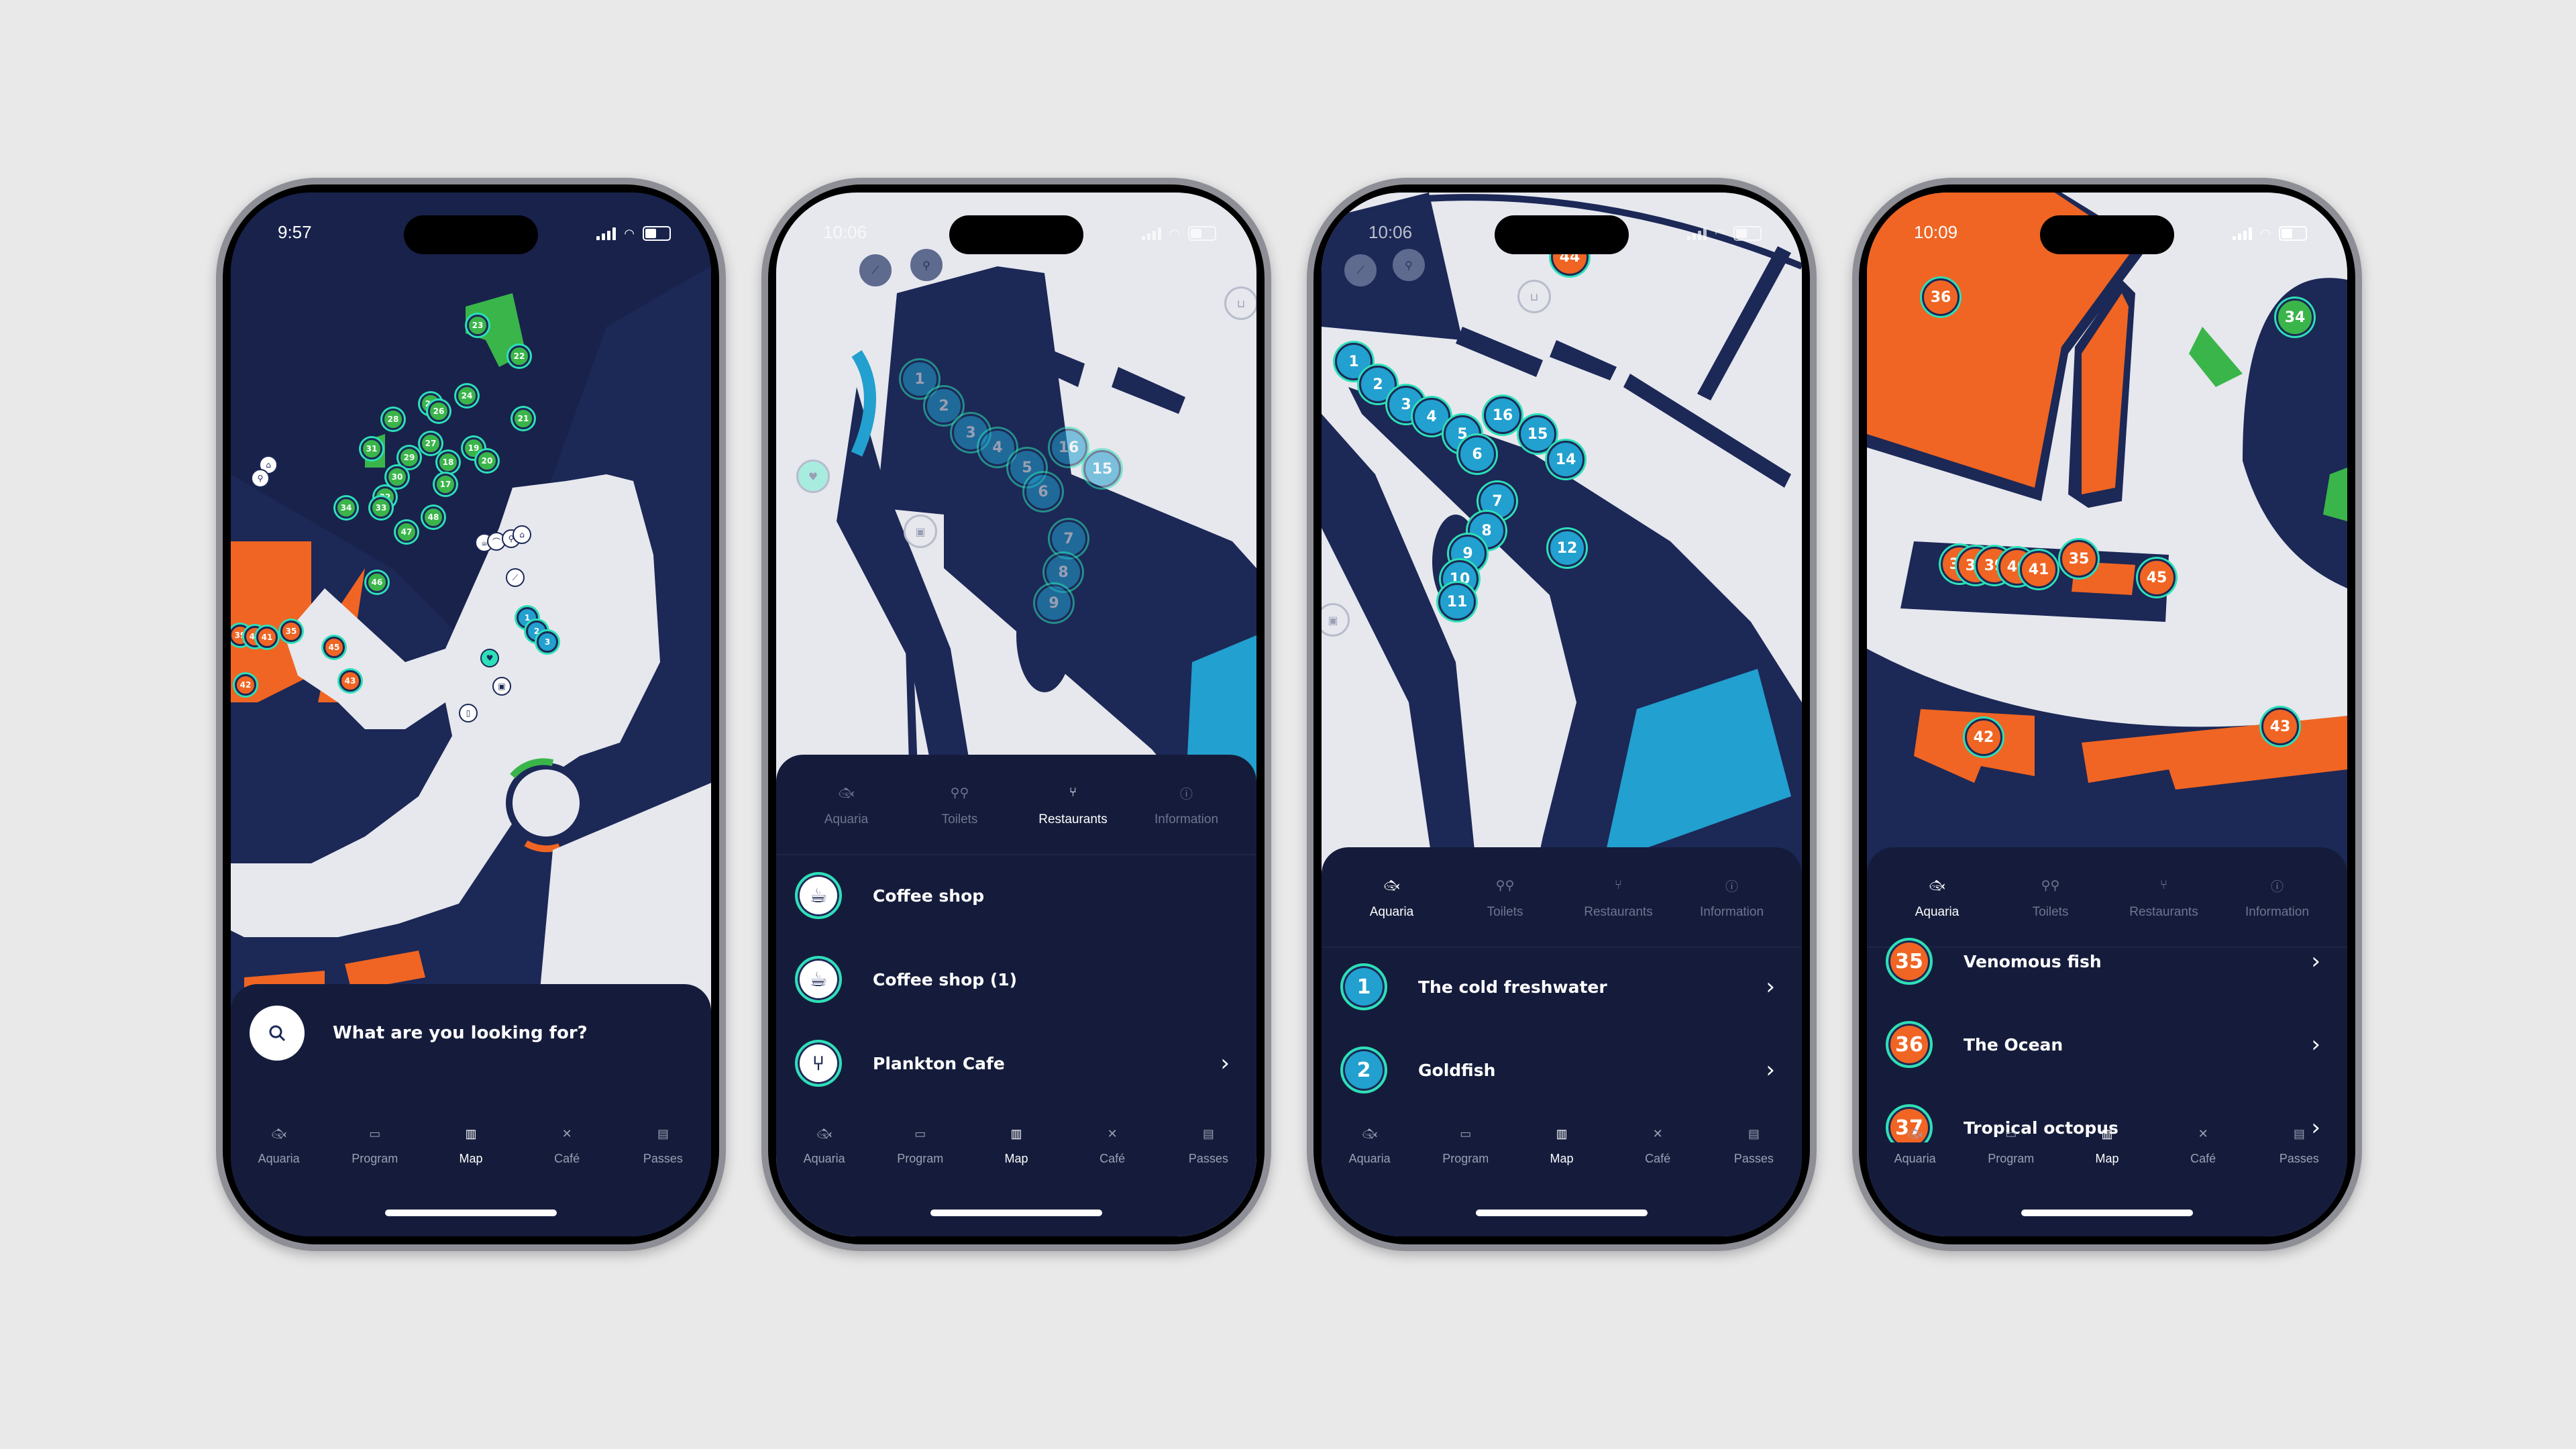 This screenshot has height=1449, width=2576. I want to click on list-item: 1 The cold freshwater ›, so click(1561, 986).